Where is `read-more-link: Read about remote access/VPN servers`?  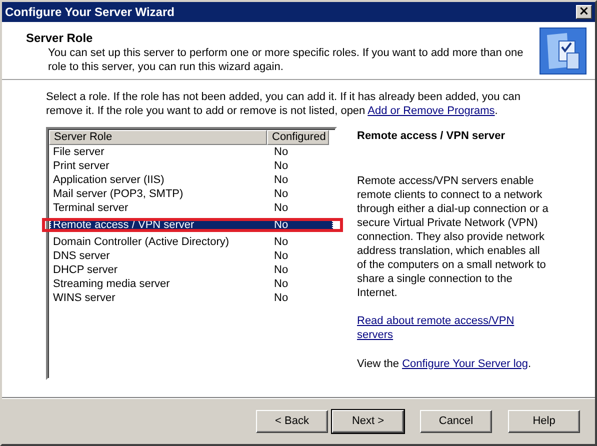
read-more-link: Read about remote access/VPN servers is located at coordinates (439, 328).